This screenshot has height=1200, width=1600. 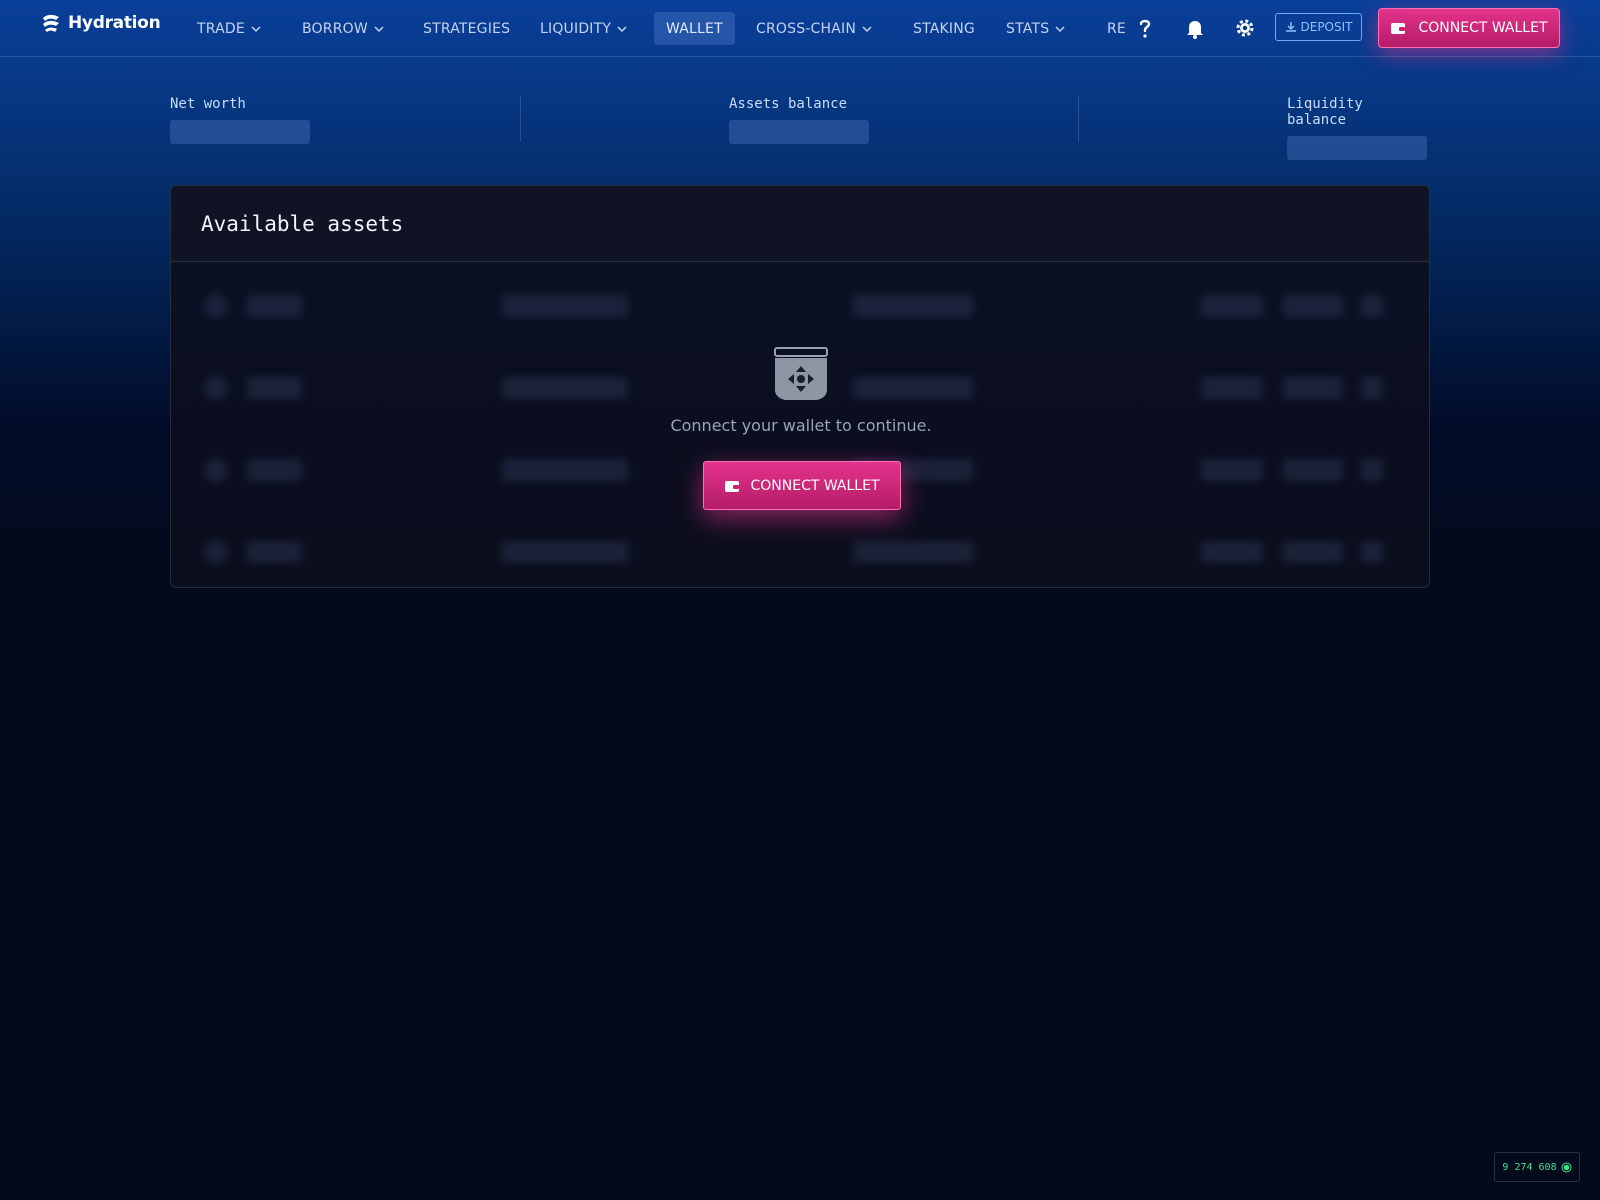 I want to click on nav-item-label: LIQUIDITY, so click(x=576, y=28).